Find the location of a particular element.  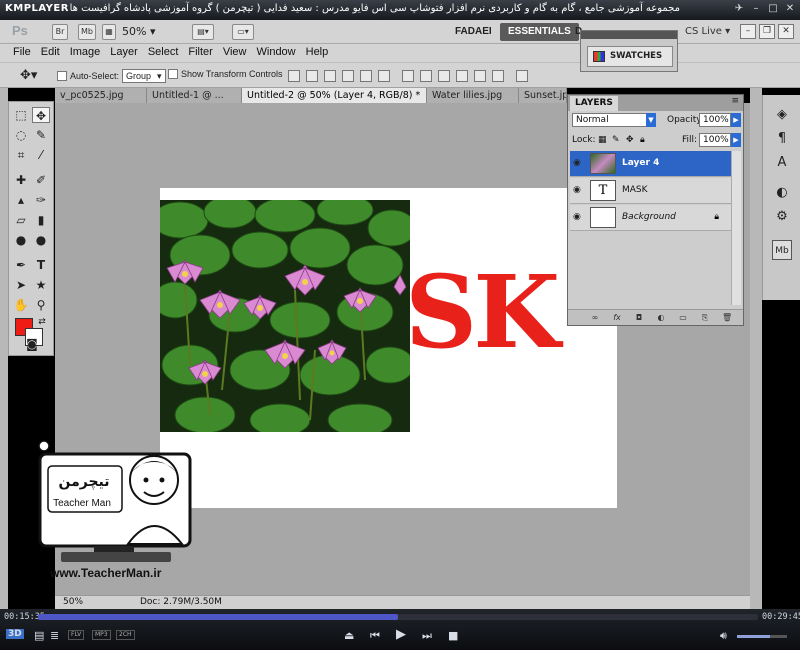

chevron-down-icon: ▼ is located at coordinates (651, 120).